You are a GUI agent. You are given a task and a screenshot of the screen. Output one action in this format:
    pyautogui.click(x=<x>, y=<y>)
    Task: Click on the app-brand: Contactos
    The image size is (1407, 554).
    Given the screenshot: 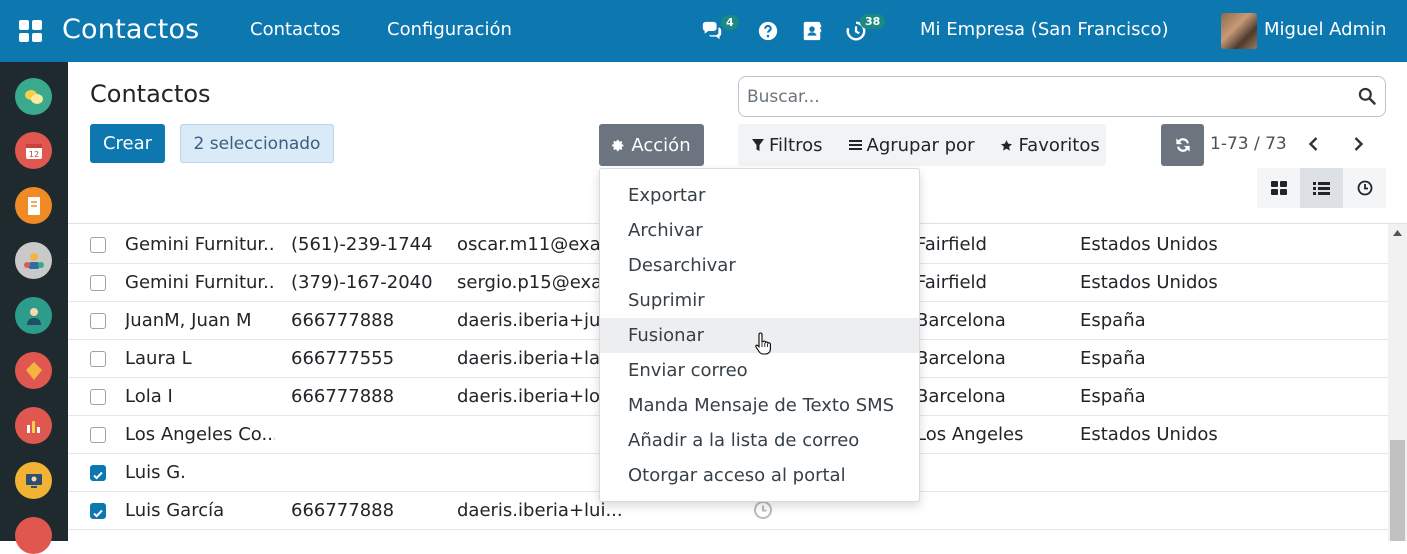 What is the action you would take?
    pyautogui.click(x=130, y=29)
    